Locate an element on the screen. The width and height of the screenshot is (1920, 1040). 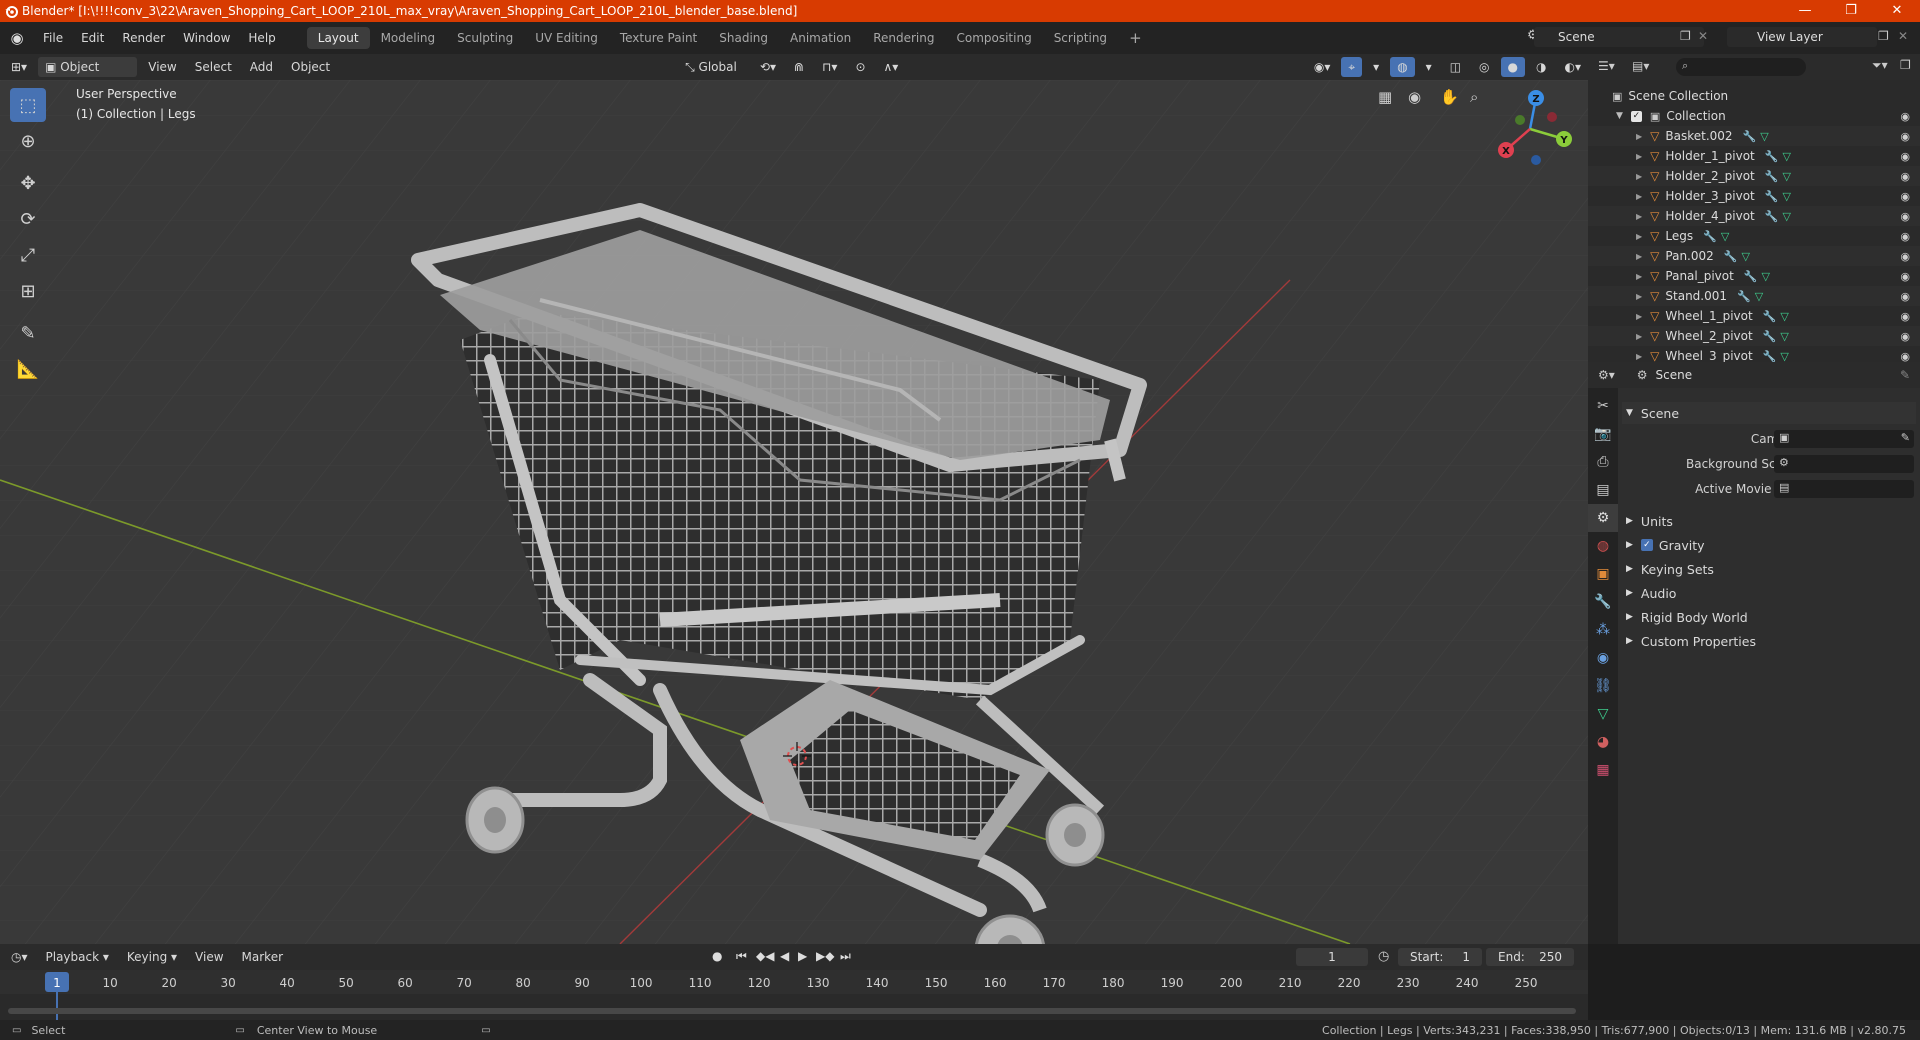
xray-icon: ◫ is located at coordinates (1455, 67).